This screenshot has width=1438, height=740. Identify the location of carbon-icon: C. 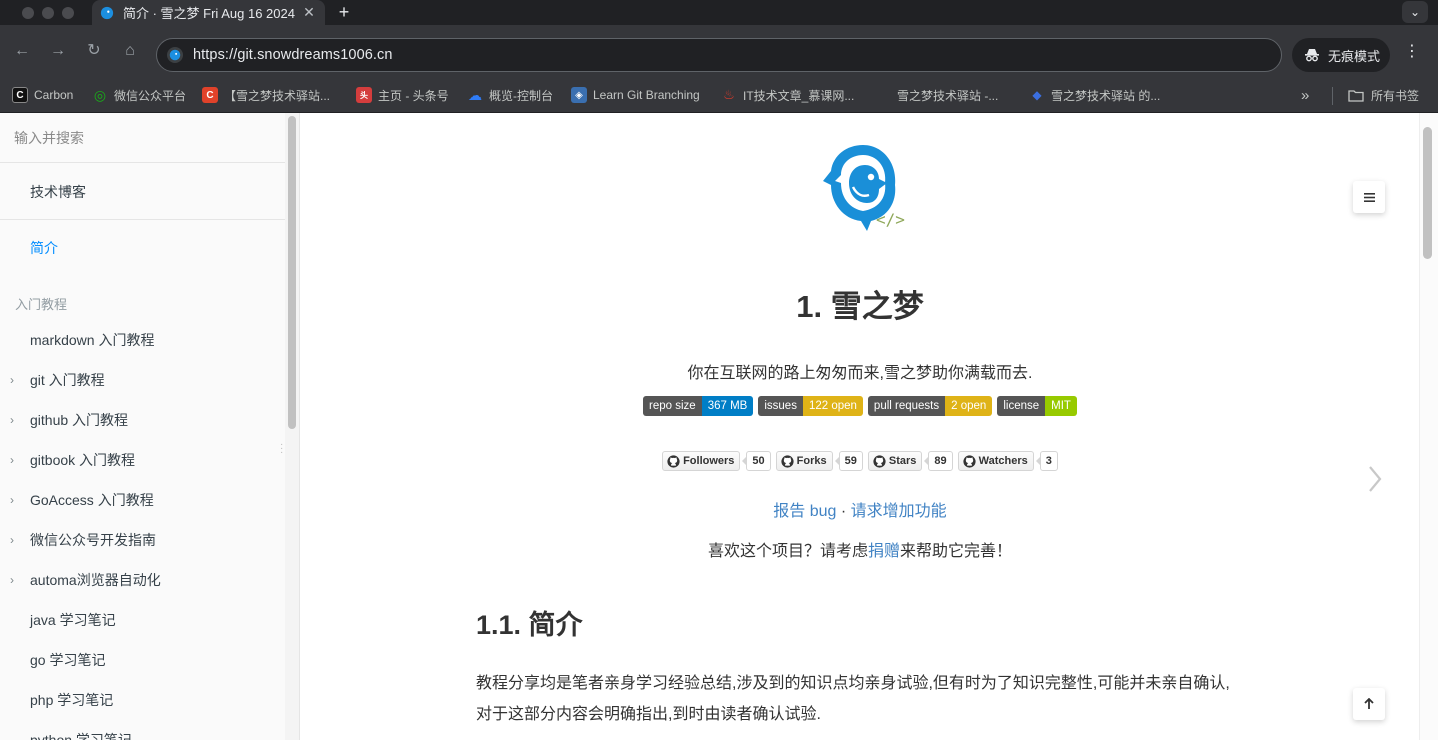
(20, 95).